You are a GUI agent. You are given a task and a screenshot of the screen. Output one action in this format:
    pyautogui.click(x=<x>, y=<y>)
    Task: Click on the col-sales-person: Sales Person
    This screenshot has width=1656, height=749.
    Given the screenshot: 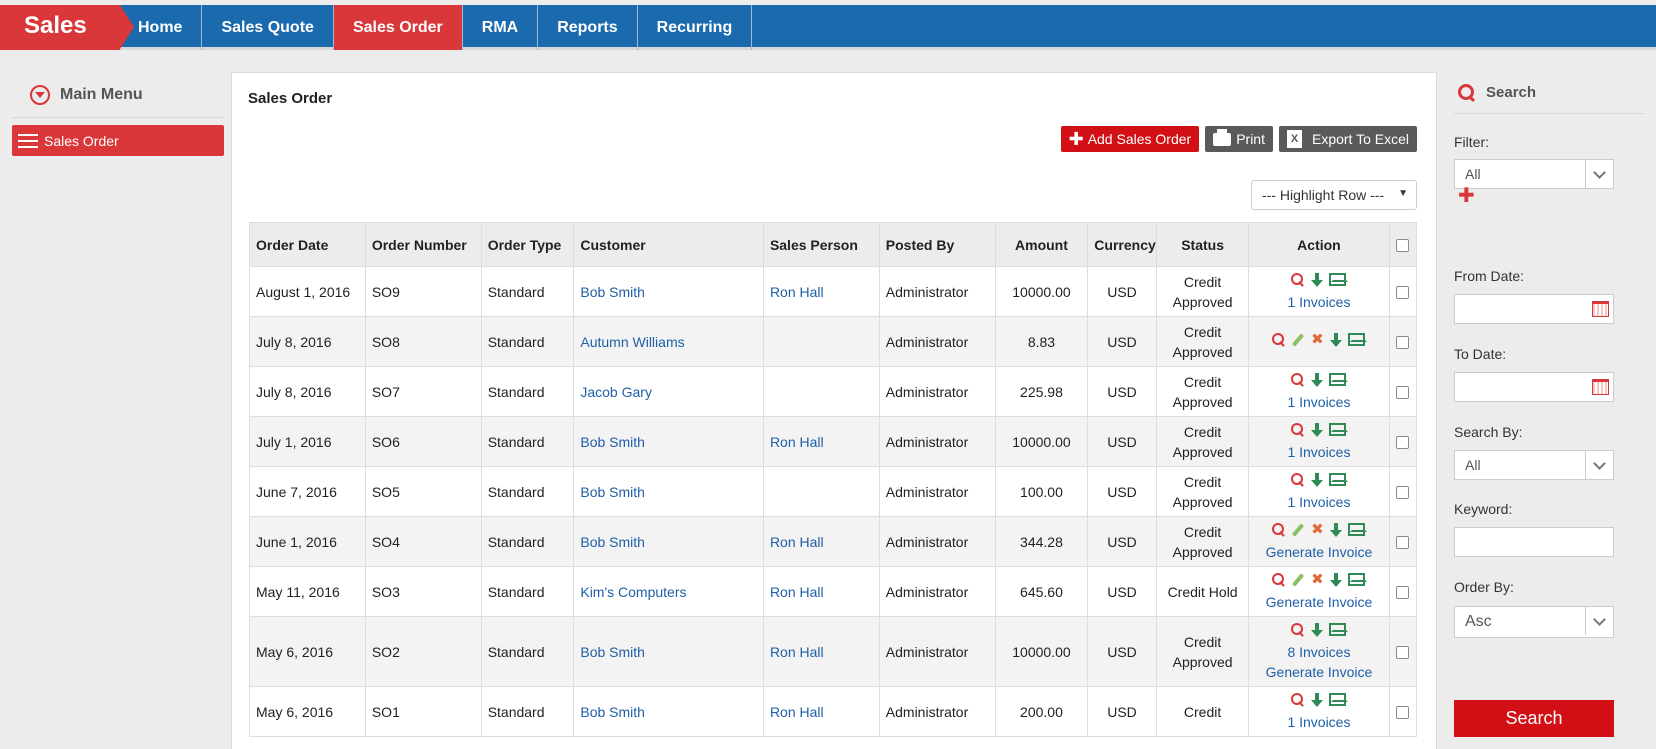 What is the action you would take?
    pyautogui.click(x=821, y=244)
    